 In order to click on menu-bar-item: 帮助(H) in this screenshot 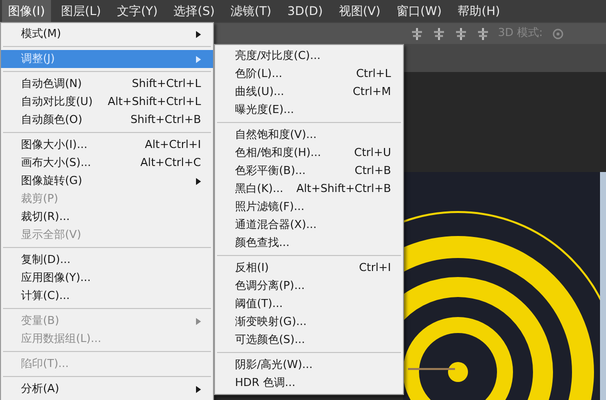, I will do `click(479, 11)`.